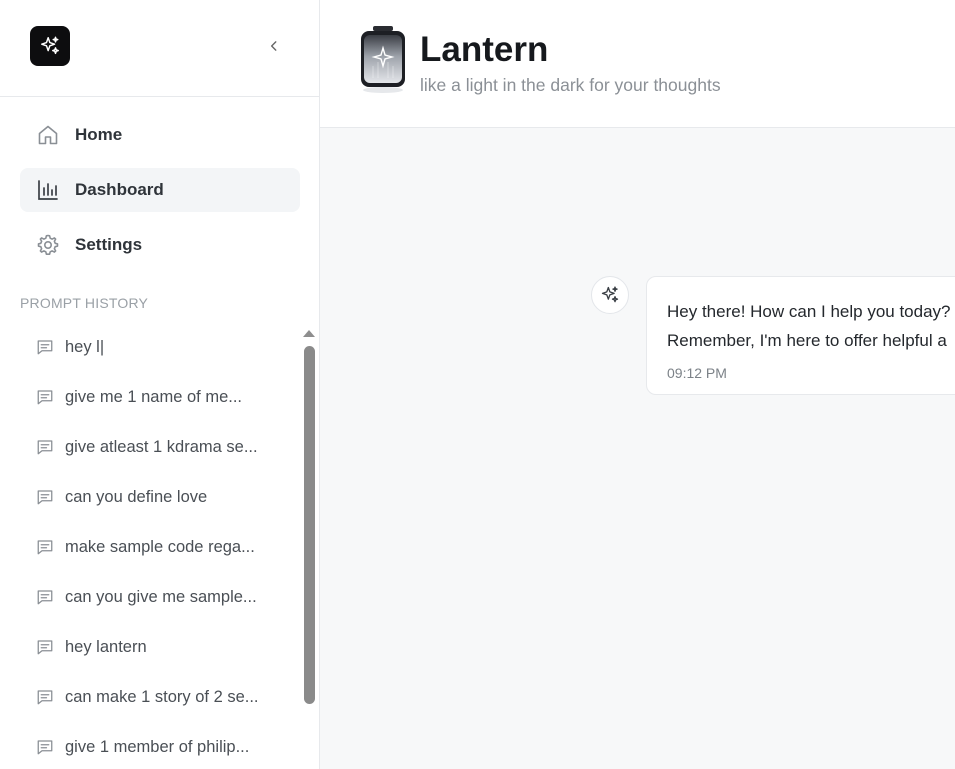 The width and height of the screenshot is (955, 769). What do you see at coordinates (807, 340) in the screenshot?
I see `message-text-line: Remember, I'm here to offer helpful a` at bounding box center [807, 340].